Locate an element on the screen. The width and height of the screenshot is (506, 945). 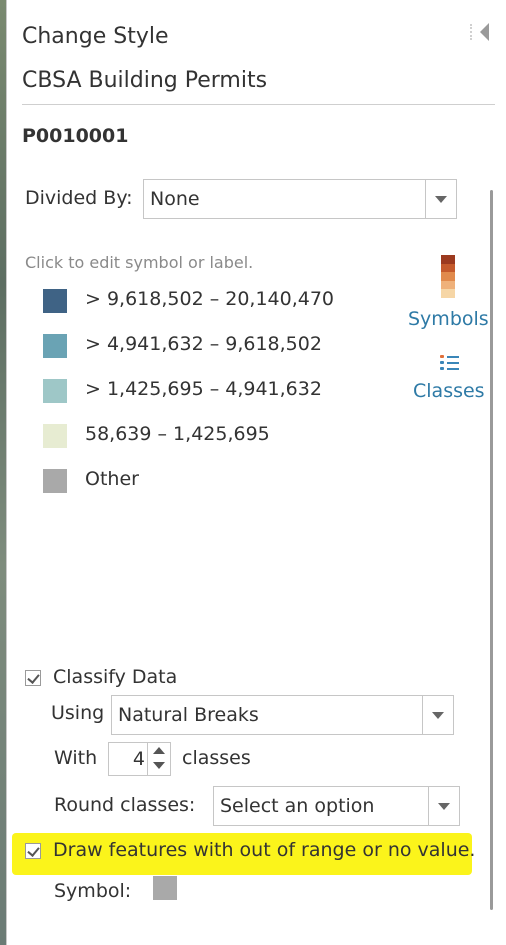
round-classes-select: Select an option is located at coordinates (336, 806).